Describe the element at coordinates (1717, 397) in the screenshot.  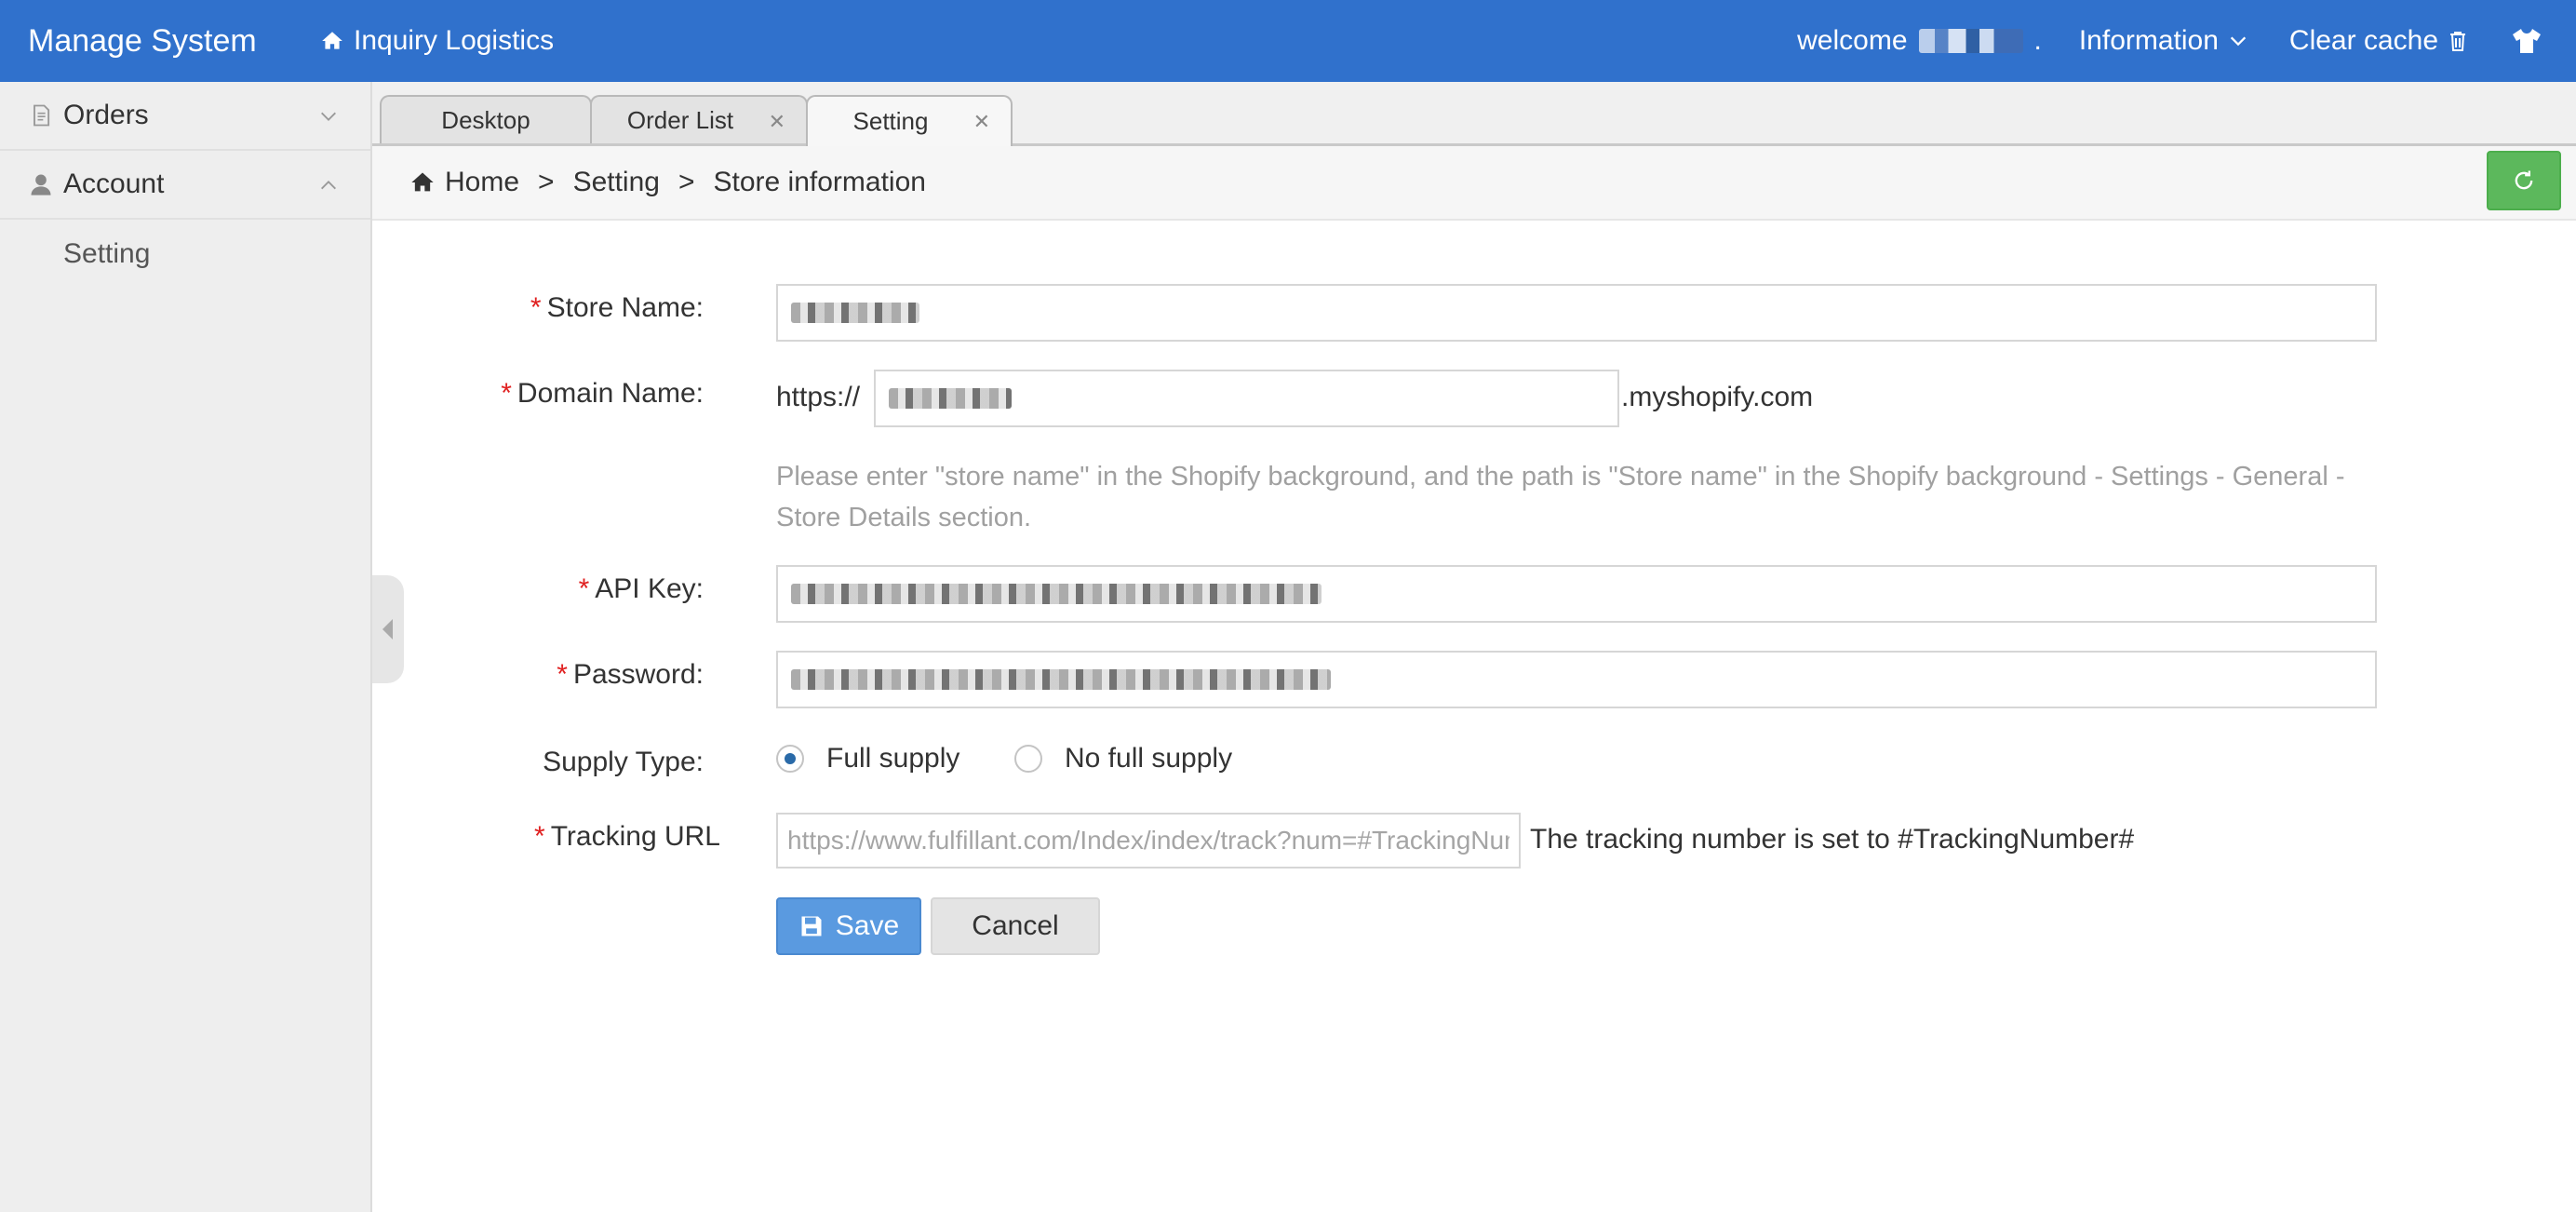
I see `domain-suffix: .myshopify.com` at that location.